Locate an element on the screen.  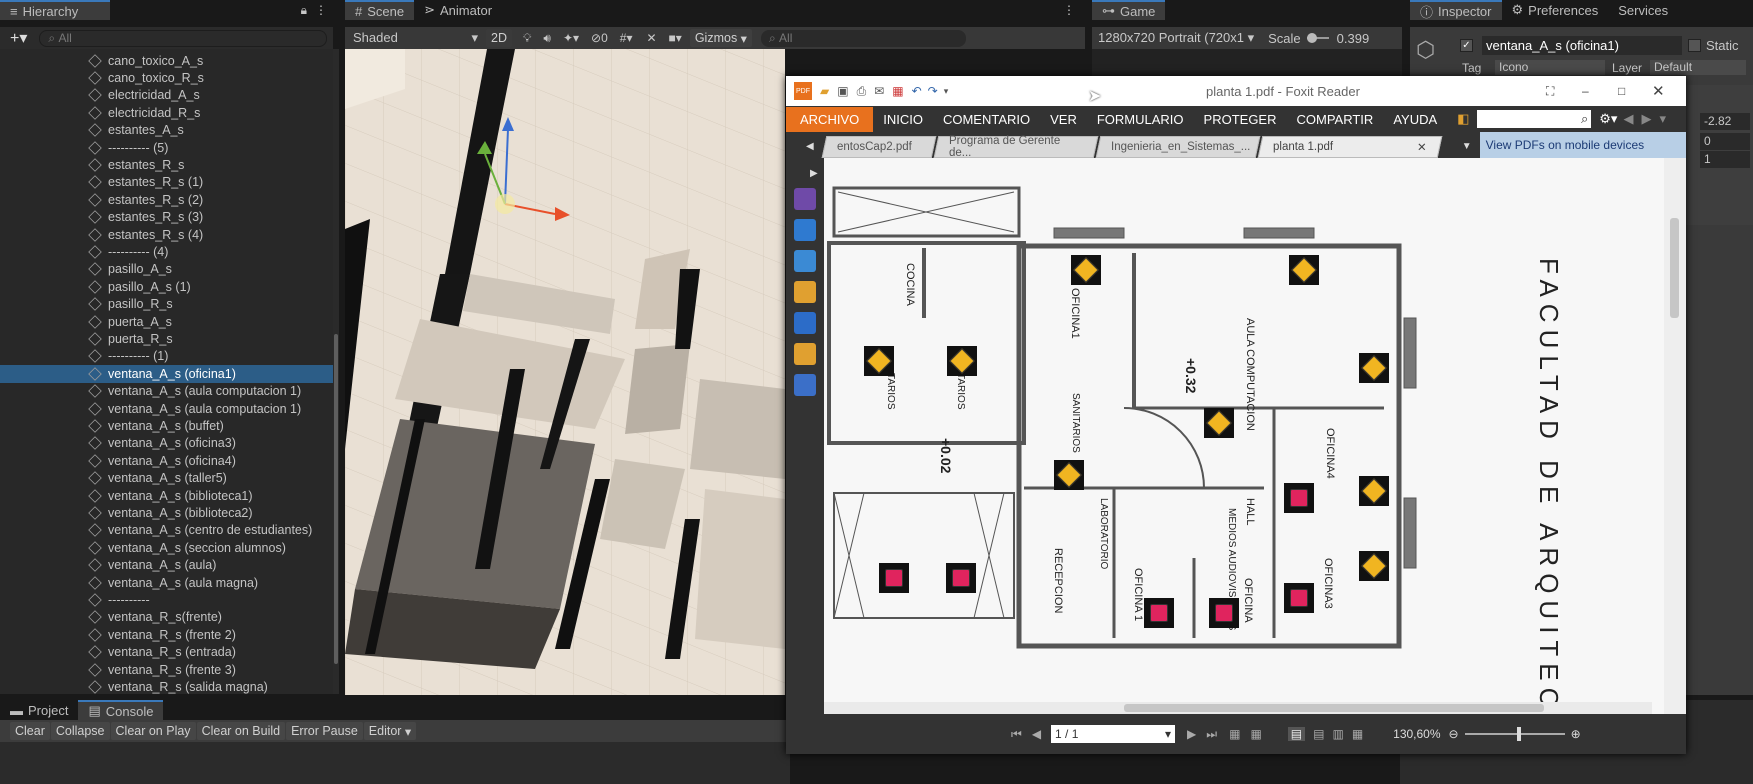
tabs-scroll-left-icon: ◀ is located at coordinates (810, 146).